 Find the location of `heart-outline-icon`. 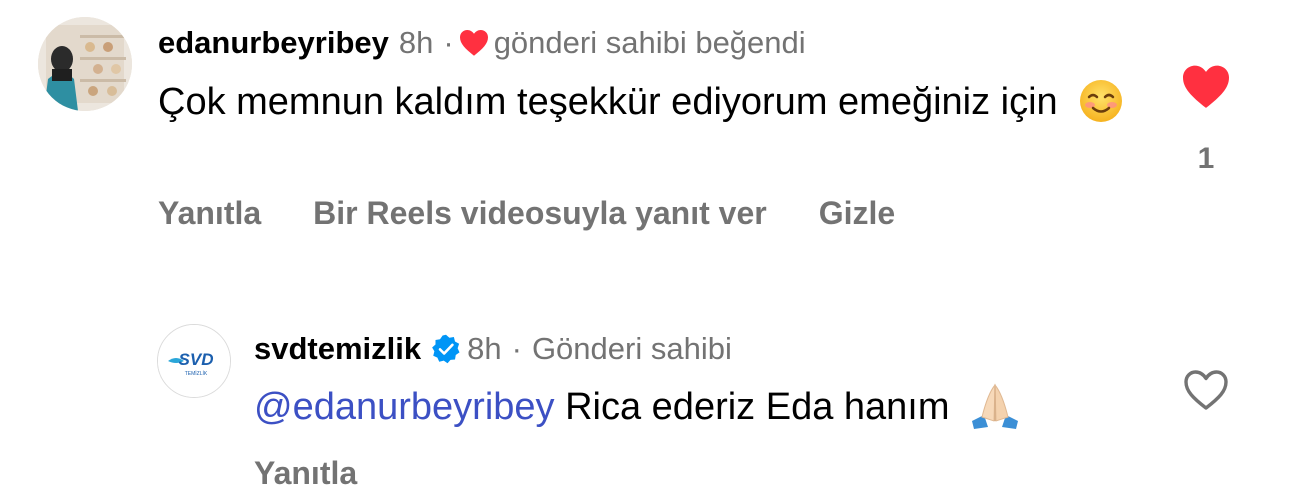

heart-outline-icon is located at coordinates (1206, 390).